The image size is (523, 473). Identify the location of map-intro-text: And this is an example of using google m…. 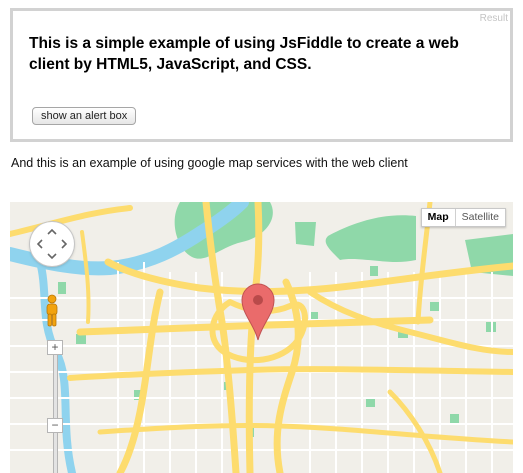
(209, 163).